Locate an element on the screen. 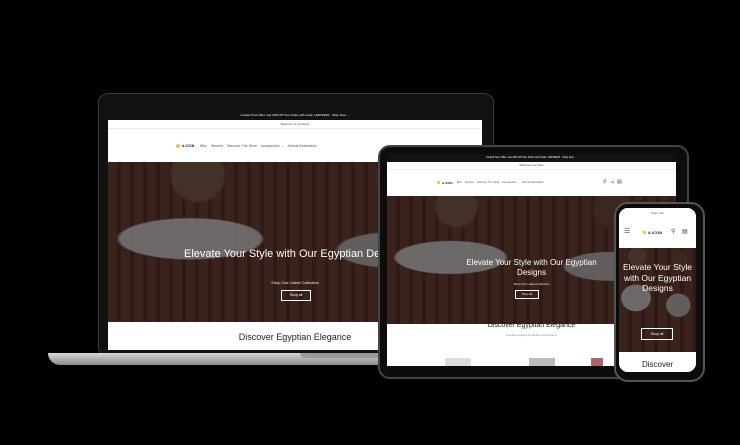 This screenshot has width=740, height=445. phone-cart-icon: ▤ is located at coordinates (685, 231).